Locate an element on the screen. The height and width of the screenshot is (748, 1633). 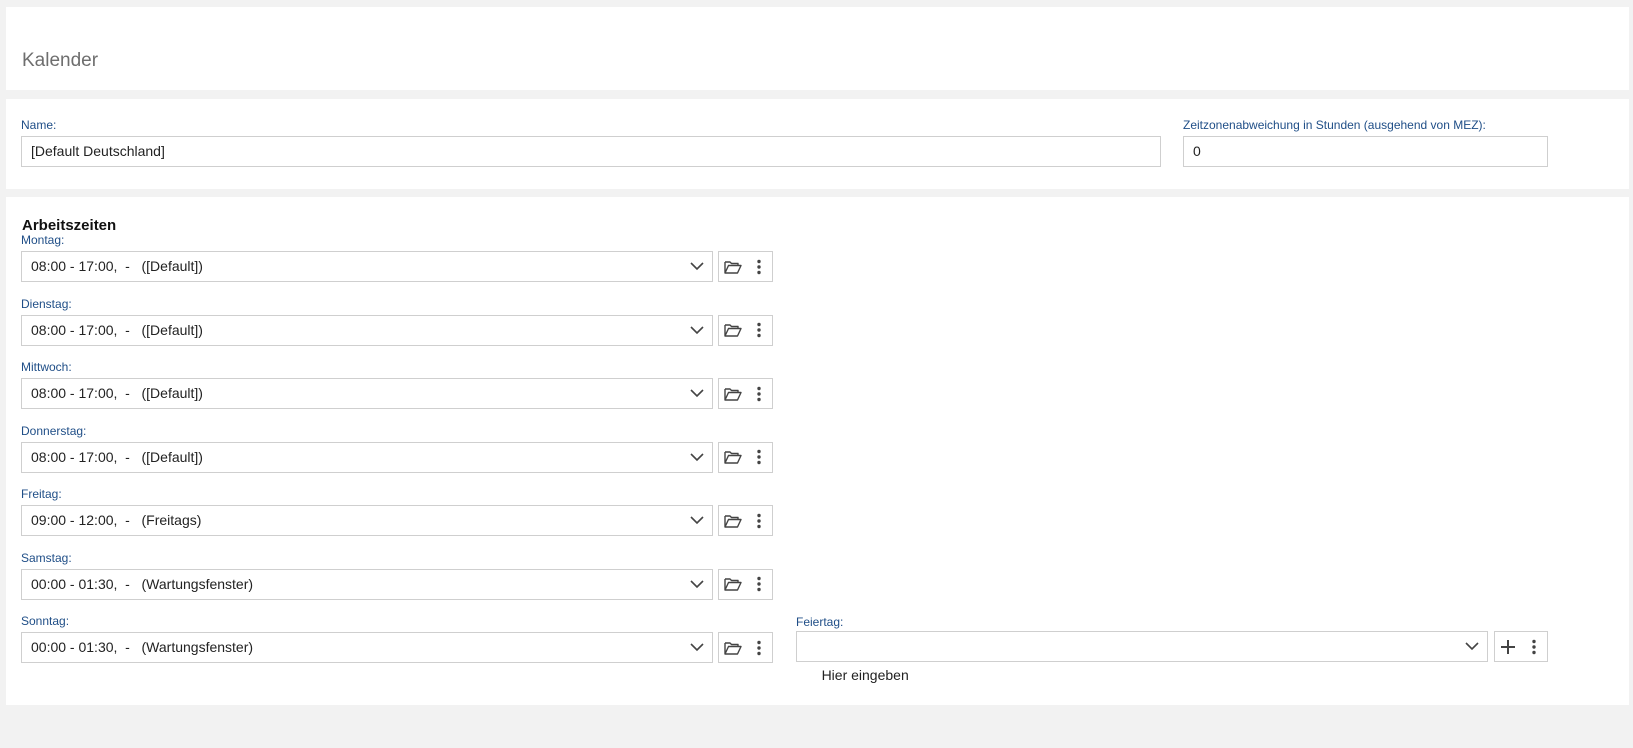
plus-icon is located at coordinates (1508, 646).